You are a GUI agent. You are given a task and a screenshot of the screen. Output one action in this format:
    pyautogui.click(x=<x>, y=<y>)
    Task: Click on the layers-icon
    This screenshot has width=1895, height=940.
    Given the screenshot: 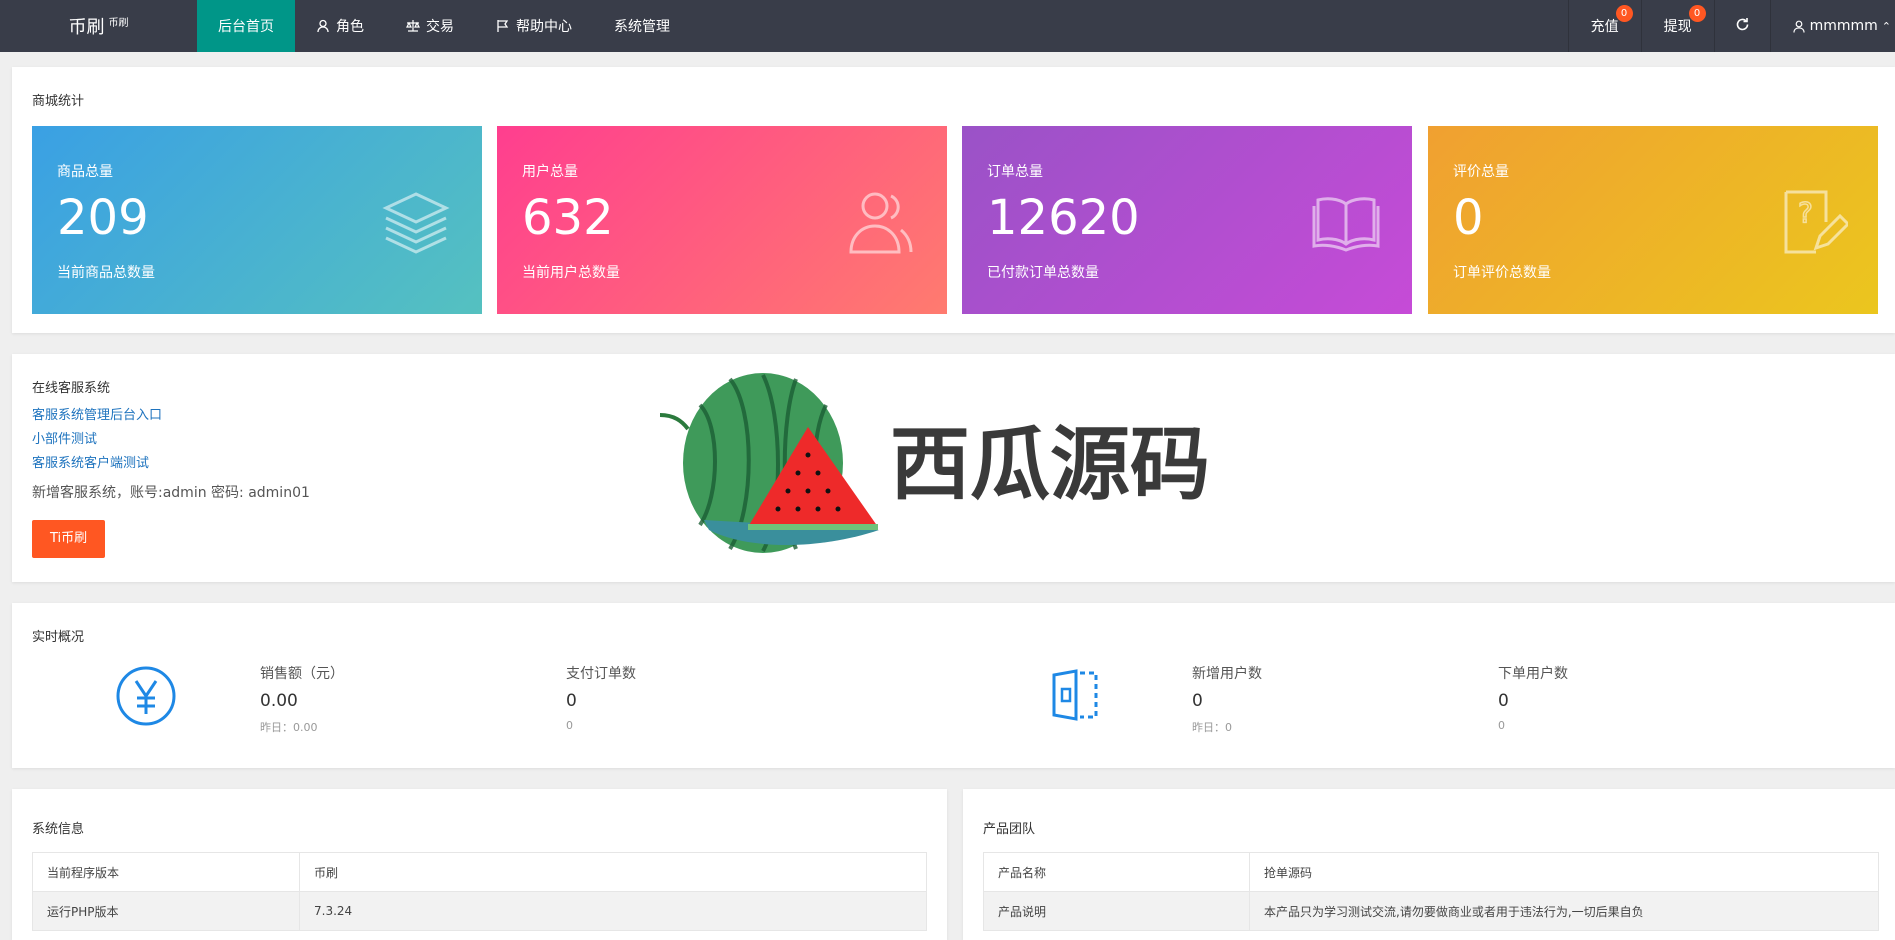 What is the action you would take?
    pyautogui.click(x=416, y=222)
    